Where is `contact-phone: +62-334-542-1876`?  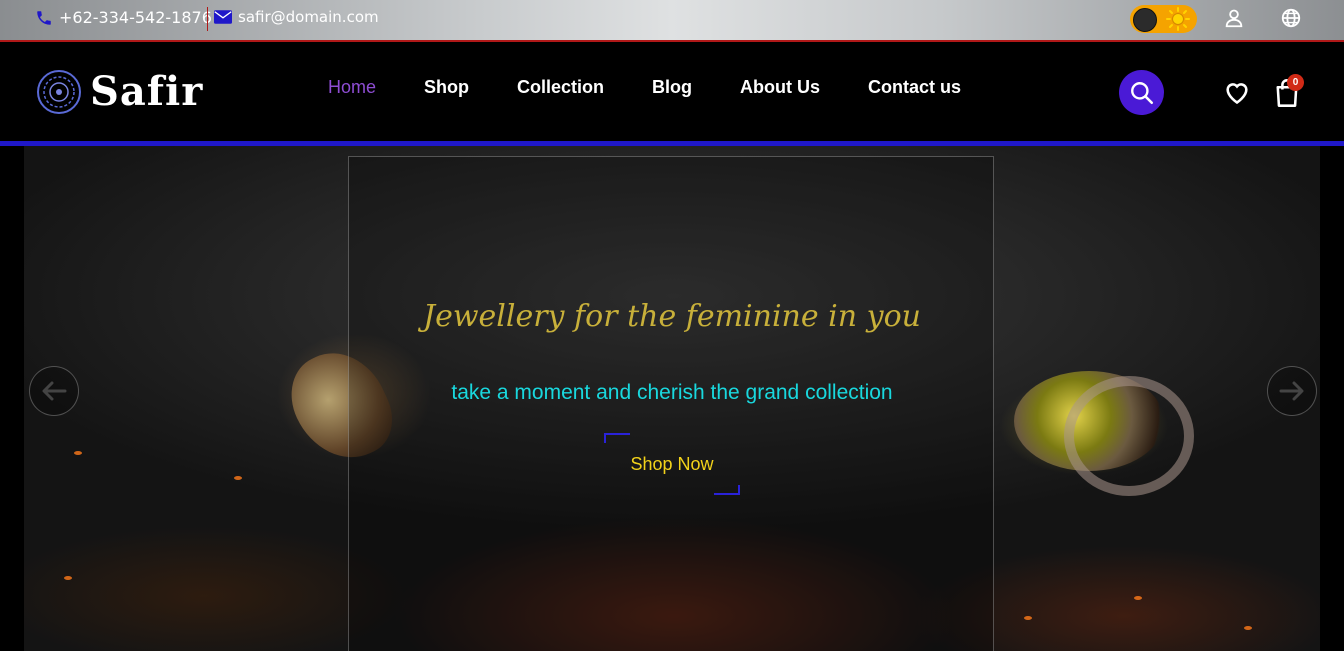 contact-phone: +62-334-542-1876 is located at coordinates (123, 17).